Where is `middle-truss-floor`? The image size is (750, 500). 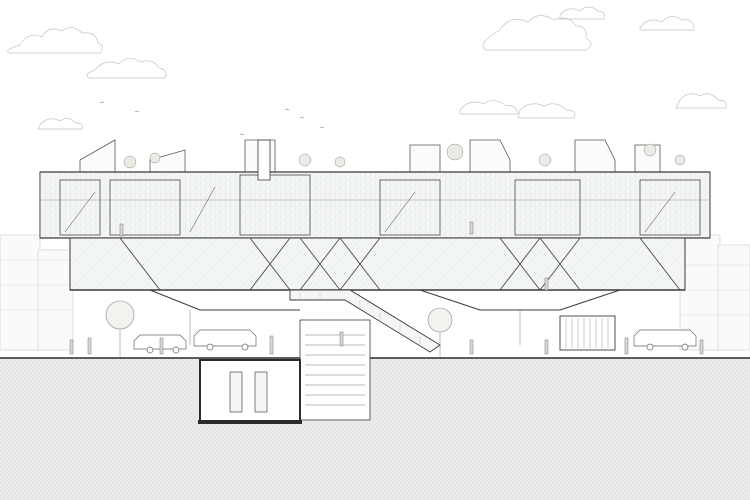 middle-truss-floor is located at coordinates (377, 264).